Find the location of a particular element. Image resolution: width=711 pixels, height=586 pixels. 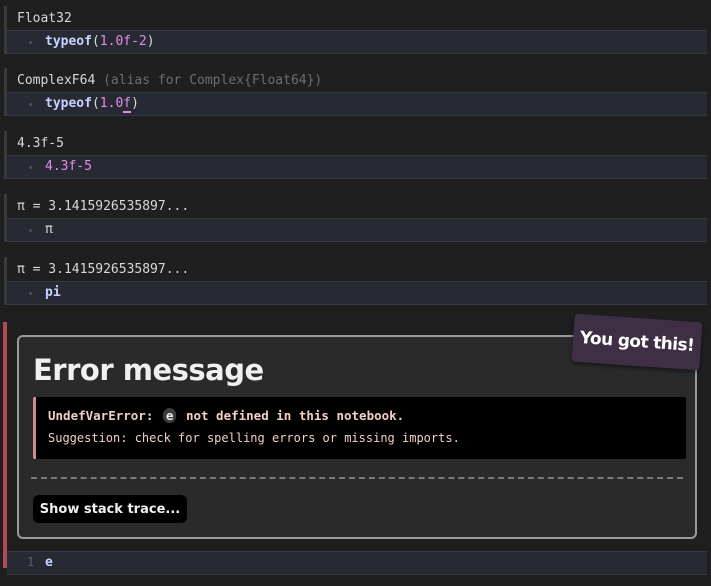

code-token: 1.0f-2 is located at coordinates (123, 41).